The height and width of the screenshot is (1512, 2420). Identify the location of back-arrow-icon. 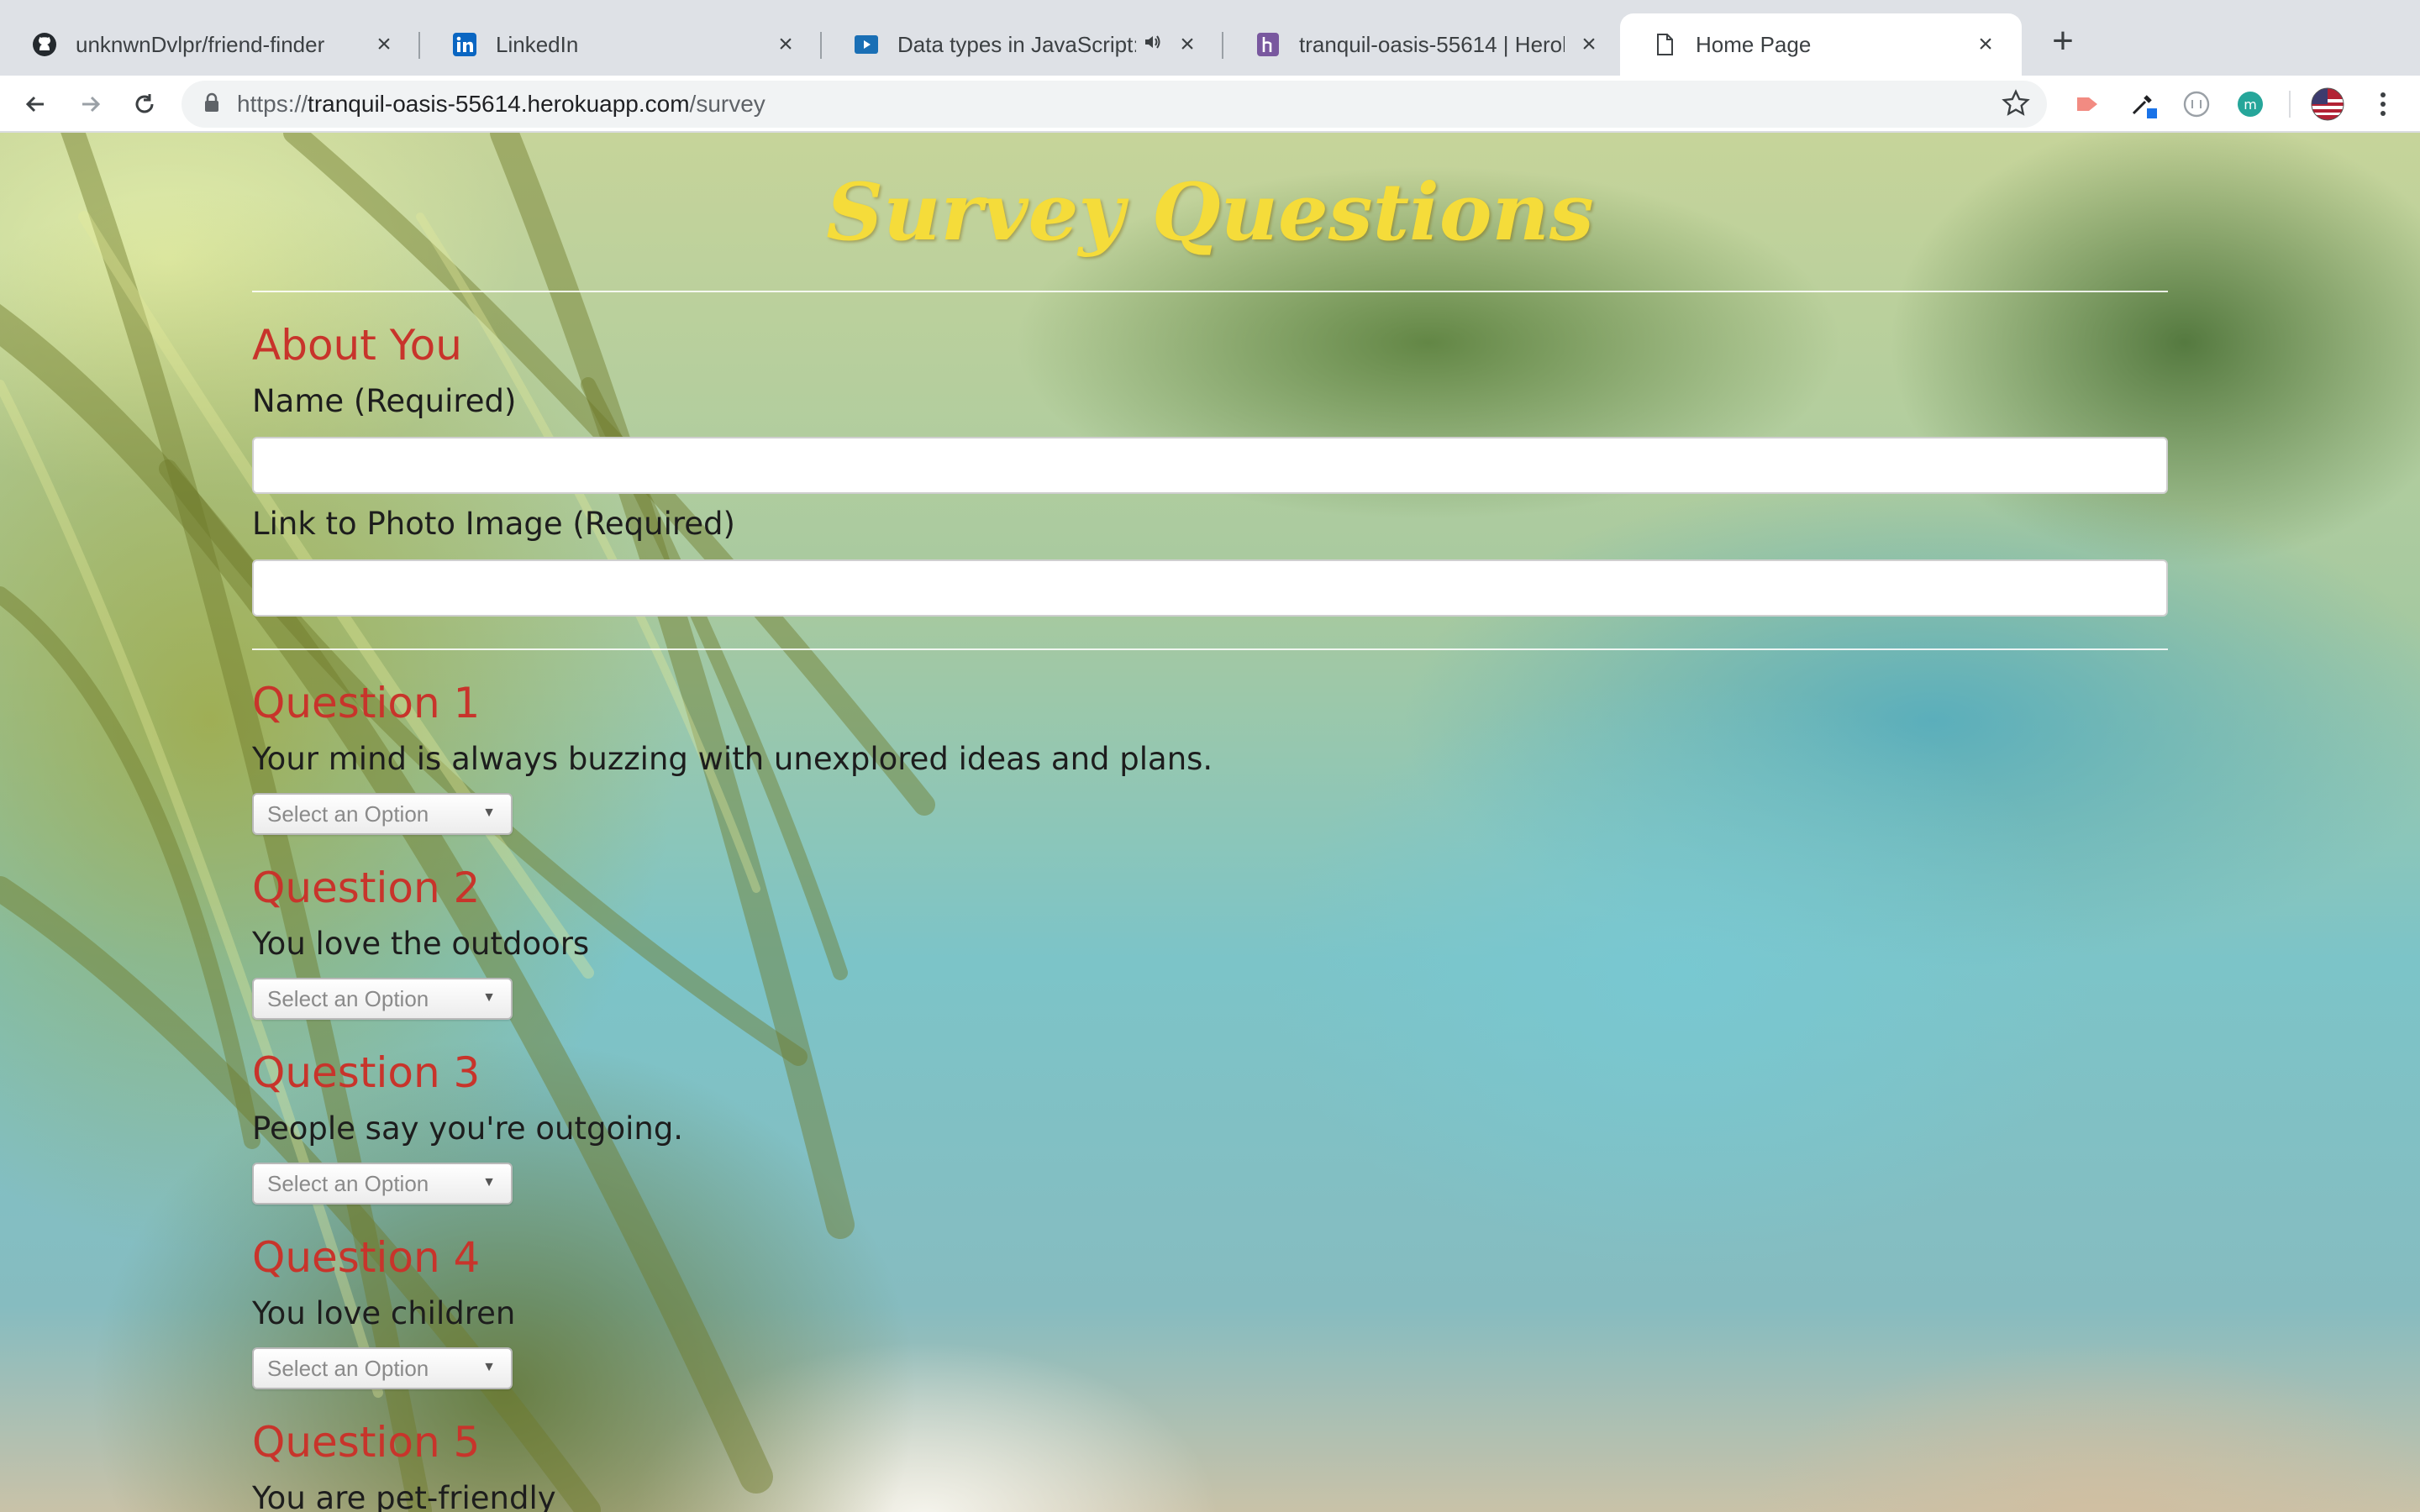
(34, 104).